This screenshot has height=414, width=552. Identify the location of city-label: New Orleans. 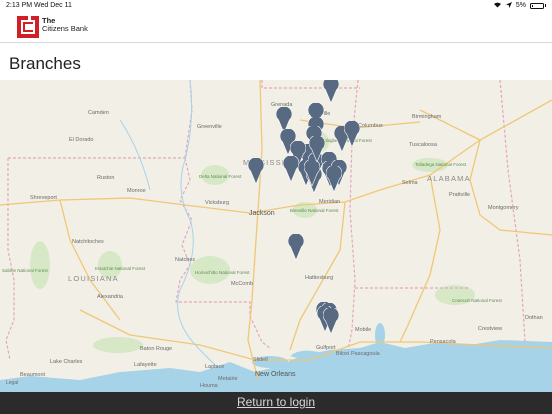
(275, 374).